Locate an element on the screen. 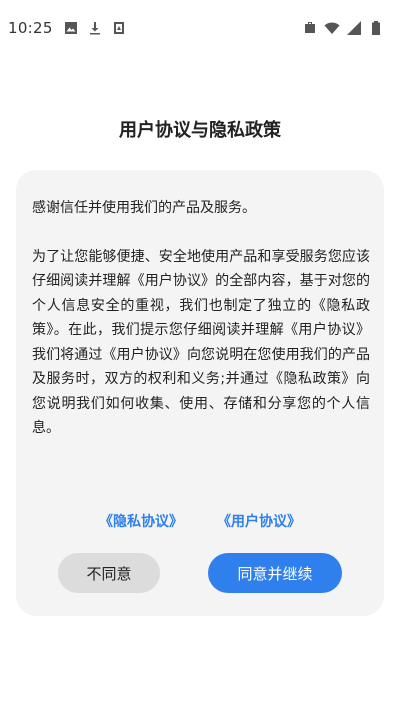  privacy-agreement-link: 《隐私协议》 is located at coordinates (141, 521).